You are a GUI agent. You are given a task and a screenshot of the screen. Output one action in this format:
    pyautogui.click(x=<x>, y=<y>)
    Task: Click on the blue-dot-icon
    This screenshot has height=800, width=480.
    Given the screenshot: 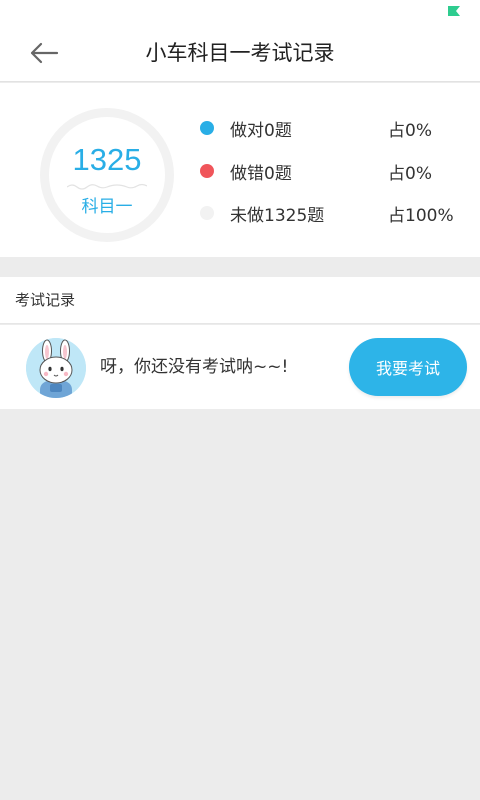 What is the action you would take?
    pyautogui.click(x=207, y=128)
    